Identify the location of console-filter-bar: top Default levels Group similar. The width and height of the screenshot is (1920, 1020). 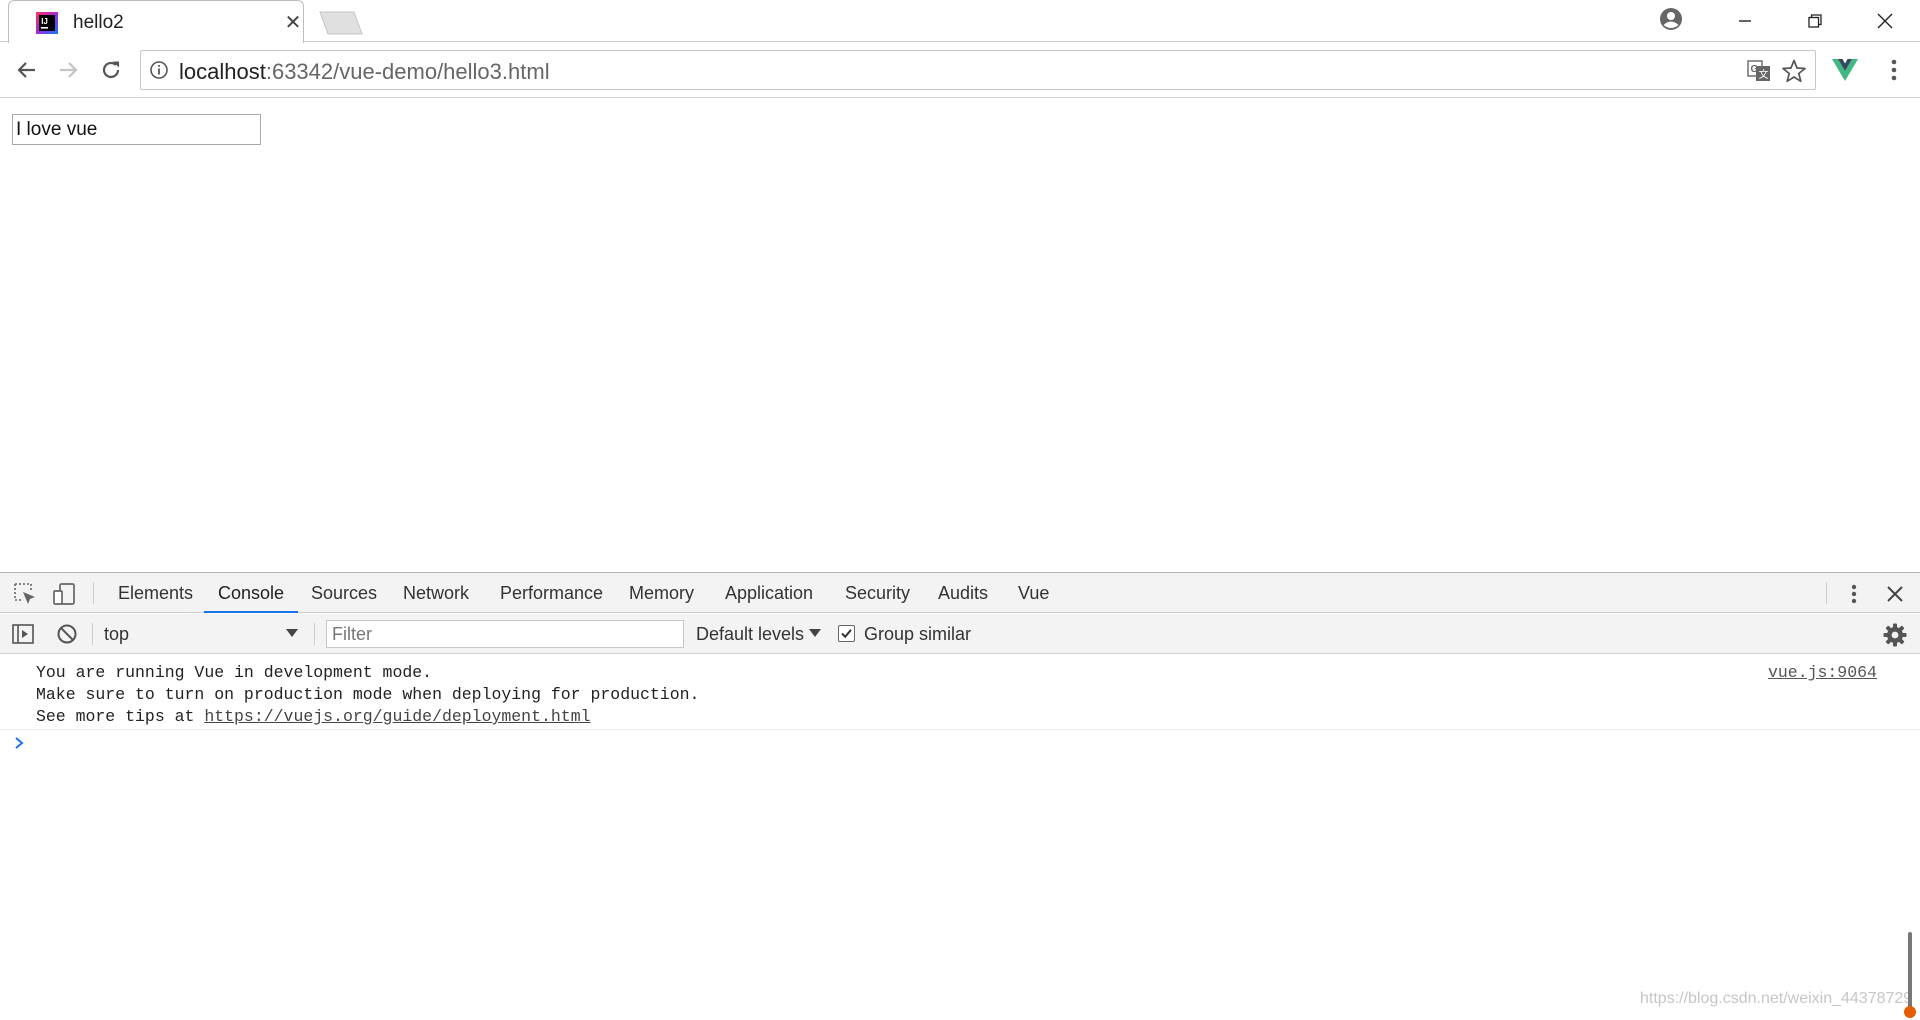
(960, 634).